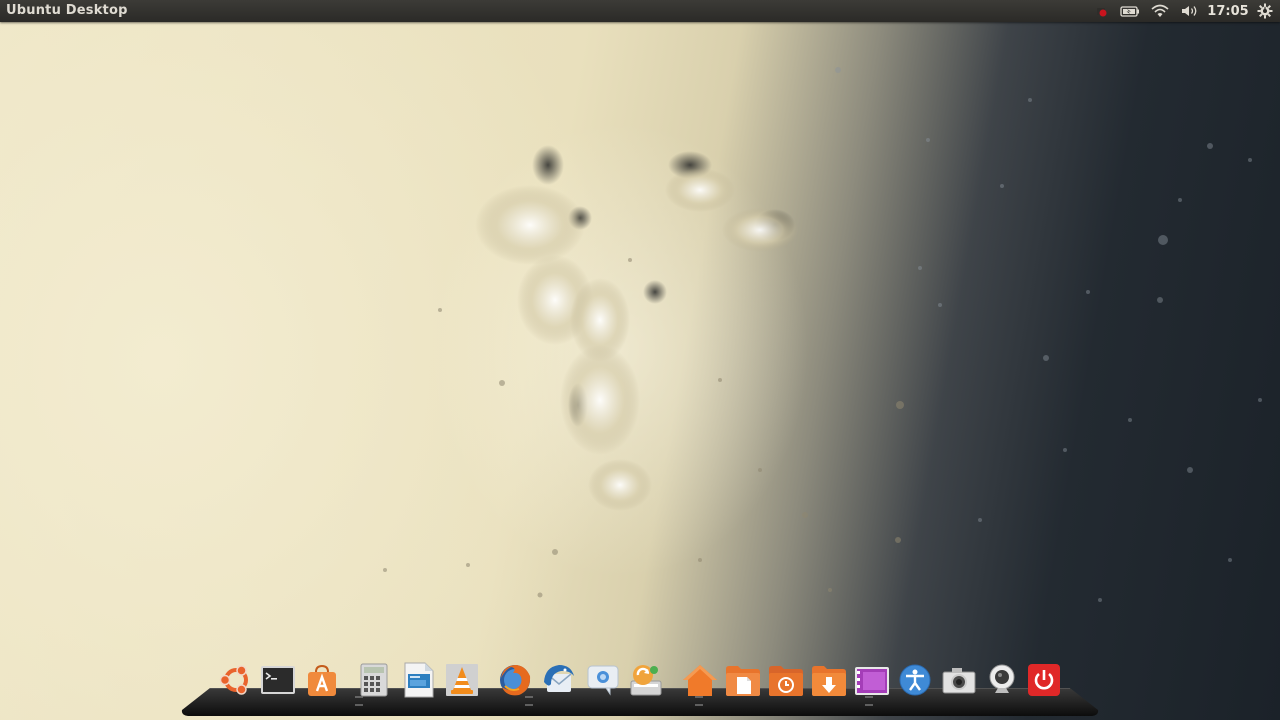 This screenshot has width=1280, height=720. I want to click on chat-bubble-icon, so click(603, 680).